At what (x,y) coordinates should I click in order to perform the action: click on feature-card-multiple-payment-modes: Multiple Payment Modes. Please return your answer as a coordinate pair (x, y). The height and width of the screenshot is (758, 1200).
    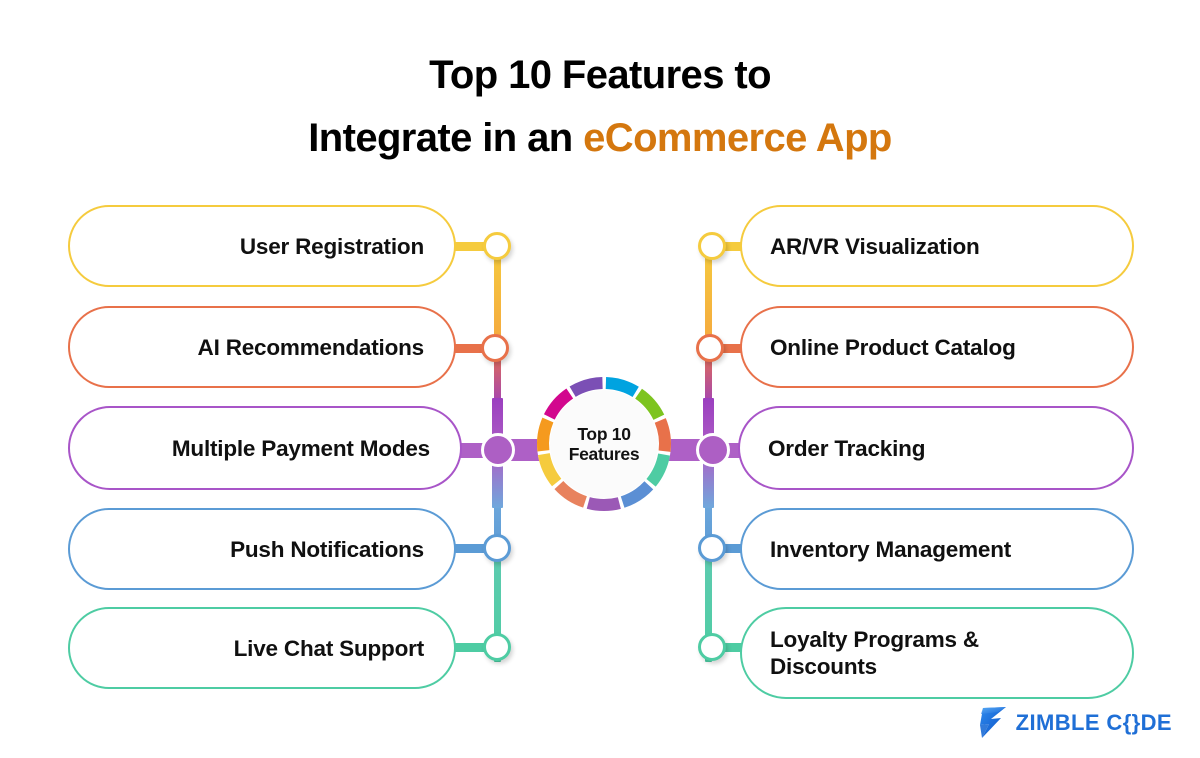
    Looking at the image, I should click on (265, 448).